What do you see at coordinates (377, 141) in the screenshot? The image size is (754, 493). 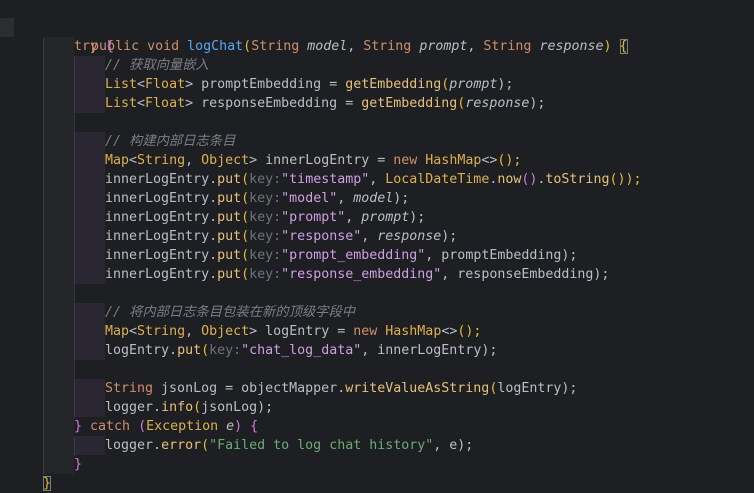 I see `code-line-7: // 构建内部日志条目` at bounding box center [377, 141].